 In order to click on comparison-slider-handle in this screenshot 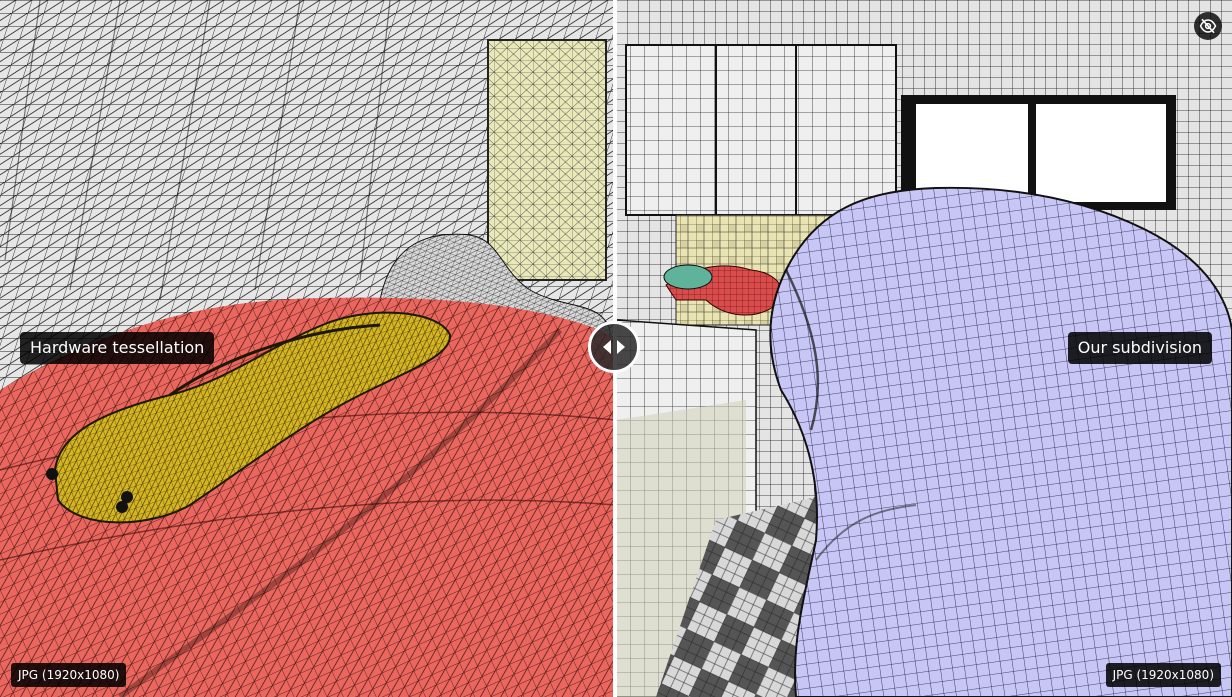, I will do `click(614, 347)`.